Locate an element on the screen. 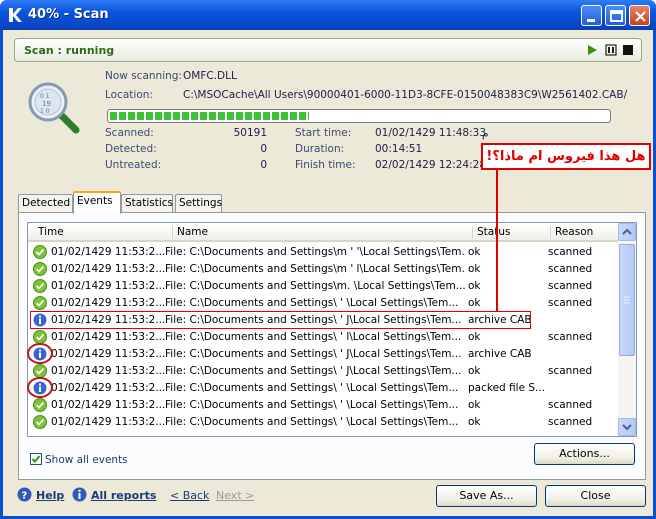 The width and height of the screenshot is (656, 519). maximize-button is located at coordinates (615, 15).